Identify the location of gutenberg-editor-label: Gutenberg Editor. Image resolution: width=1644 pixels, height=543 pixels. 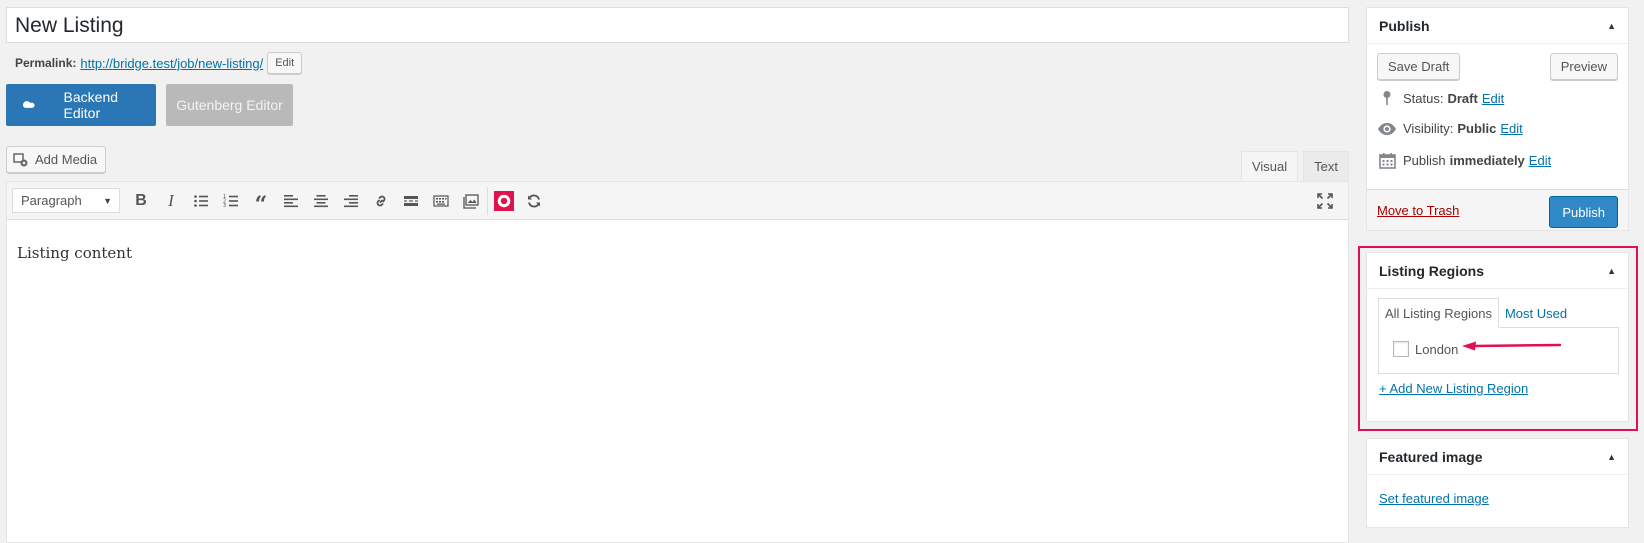
(229, 105).